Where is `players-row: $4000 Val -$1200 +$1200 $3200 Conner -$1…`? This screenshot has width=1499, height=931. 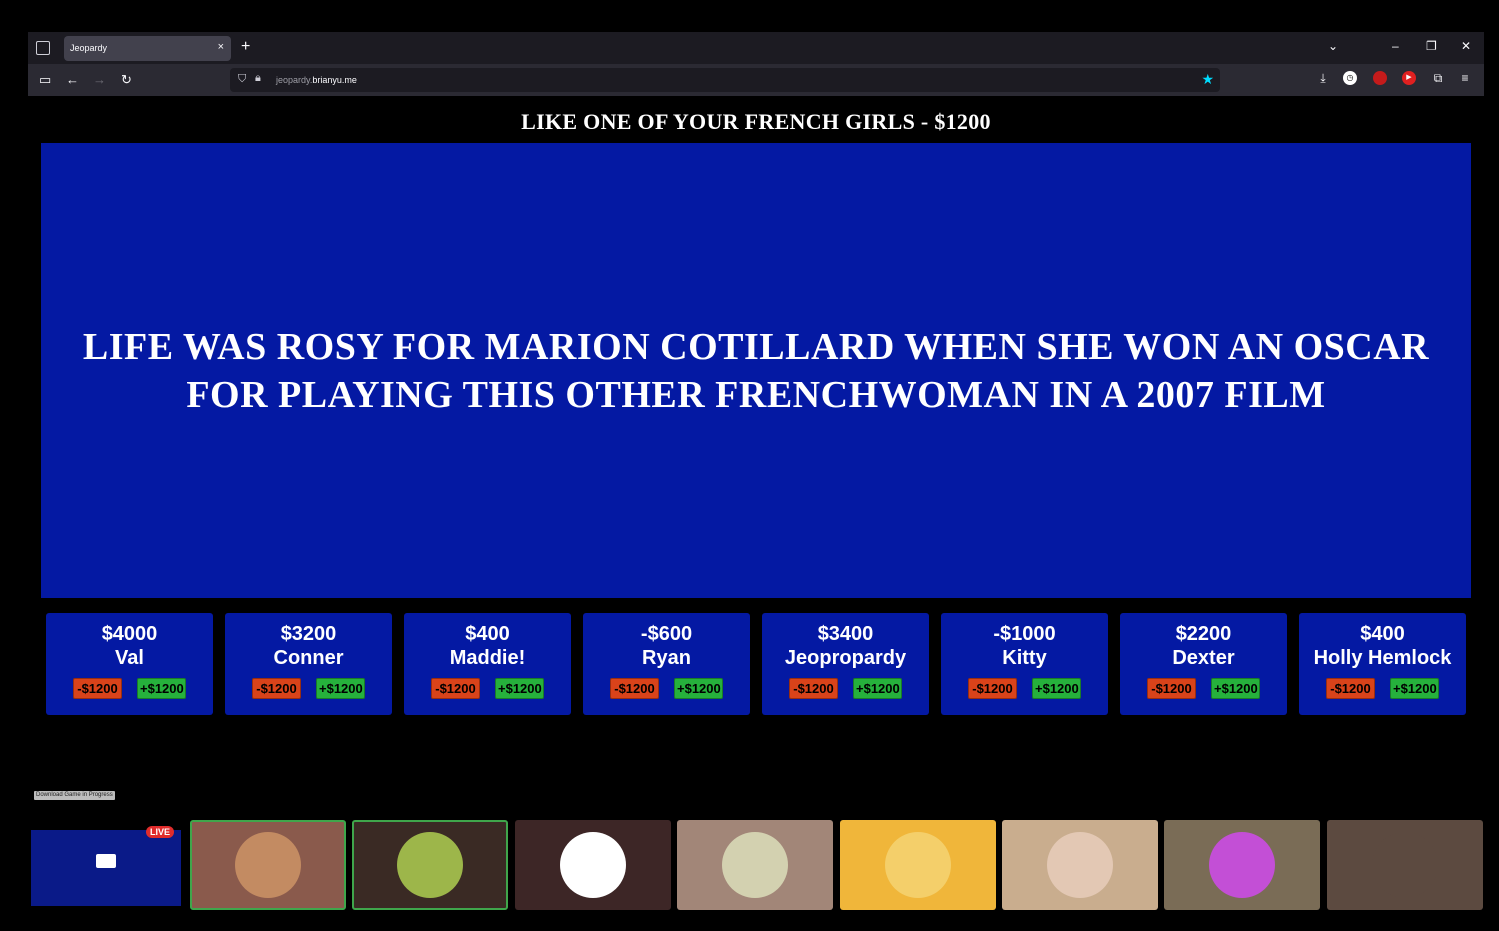 players-row: $4000 Val -$1200 +$1200 $3200 Conner -$1… is located at coordinates (756, 664).